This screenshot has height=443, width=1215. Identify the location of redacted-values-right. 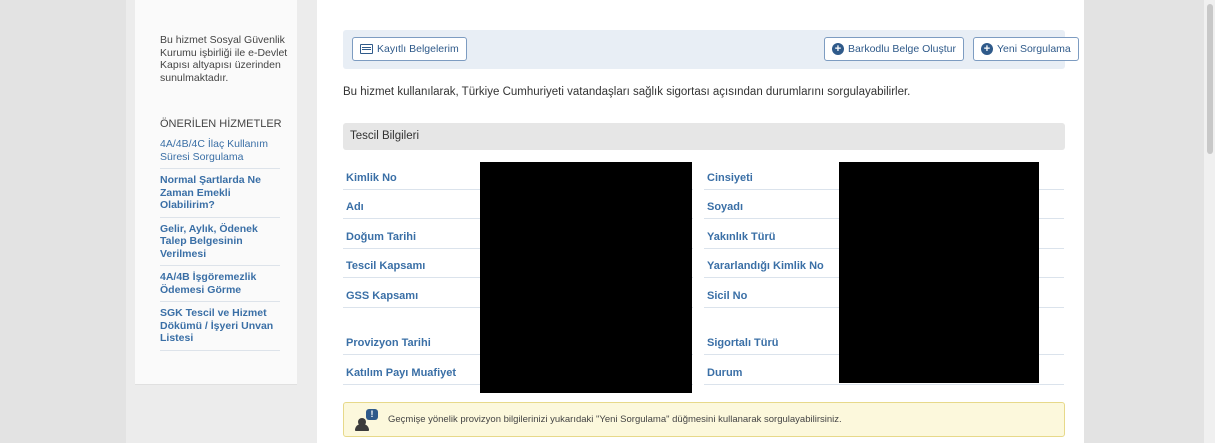
(939, 272).